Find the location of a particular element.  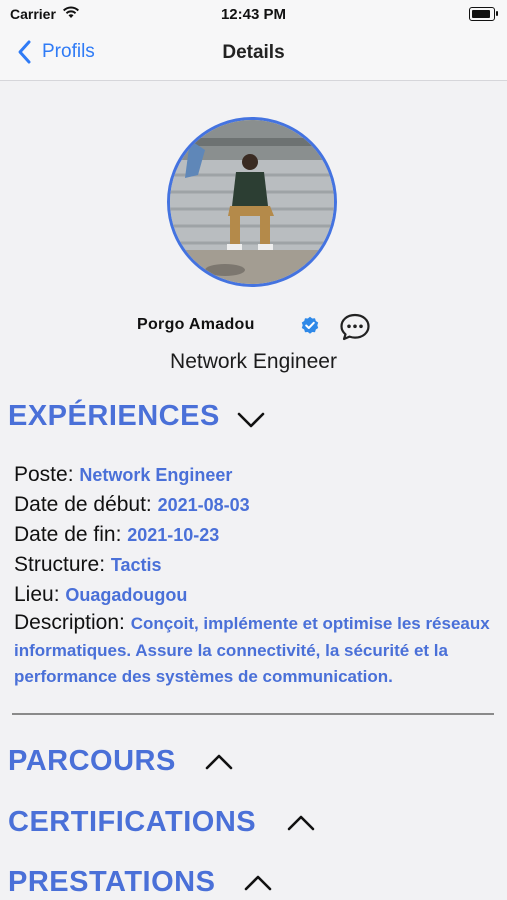

structure-value: Tactis is located at coordinates (136, 565).